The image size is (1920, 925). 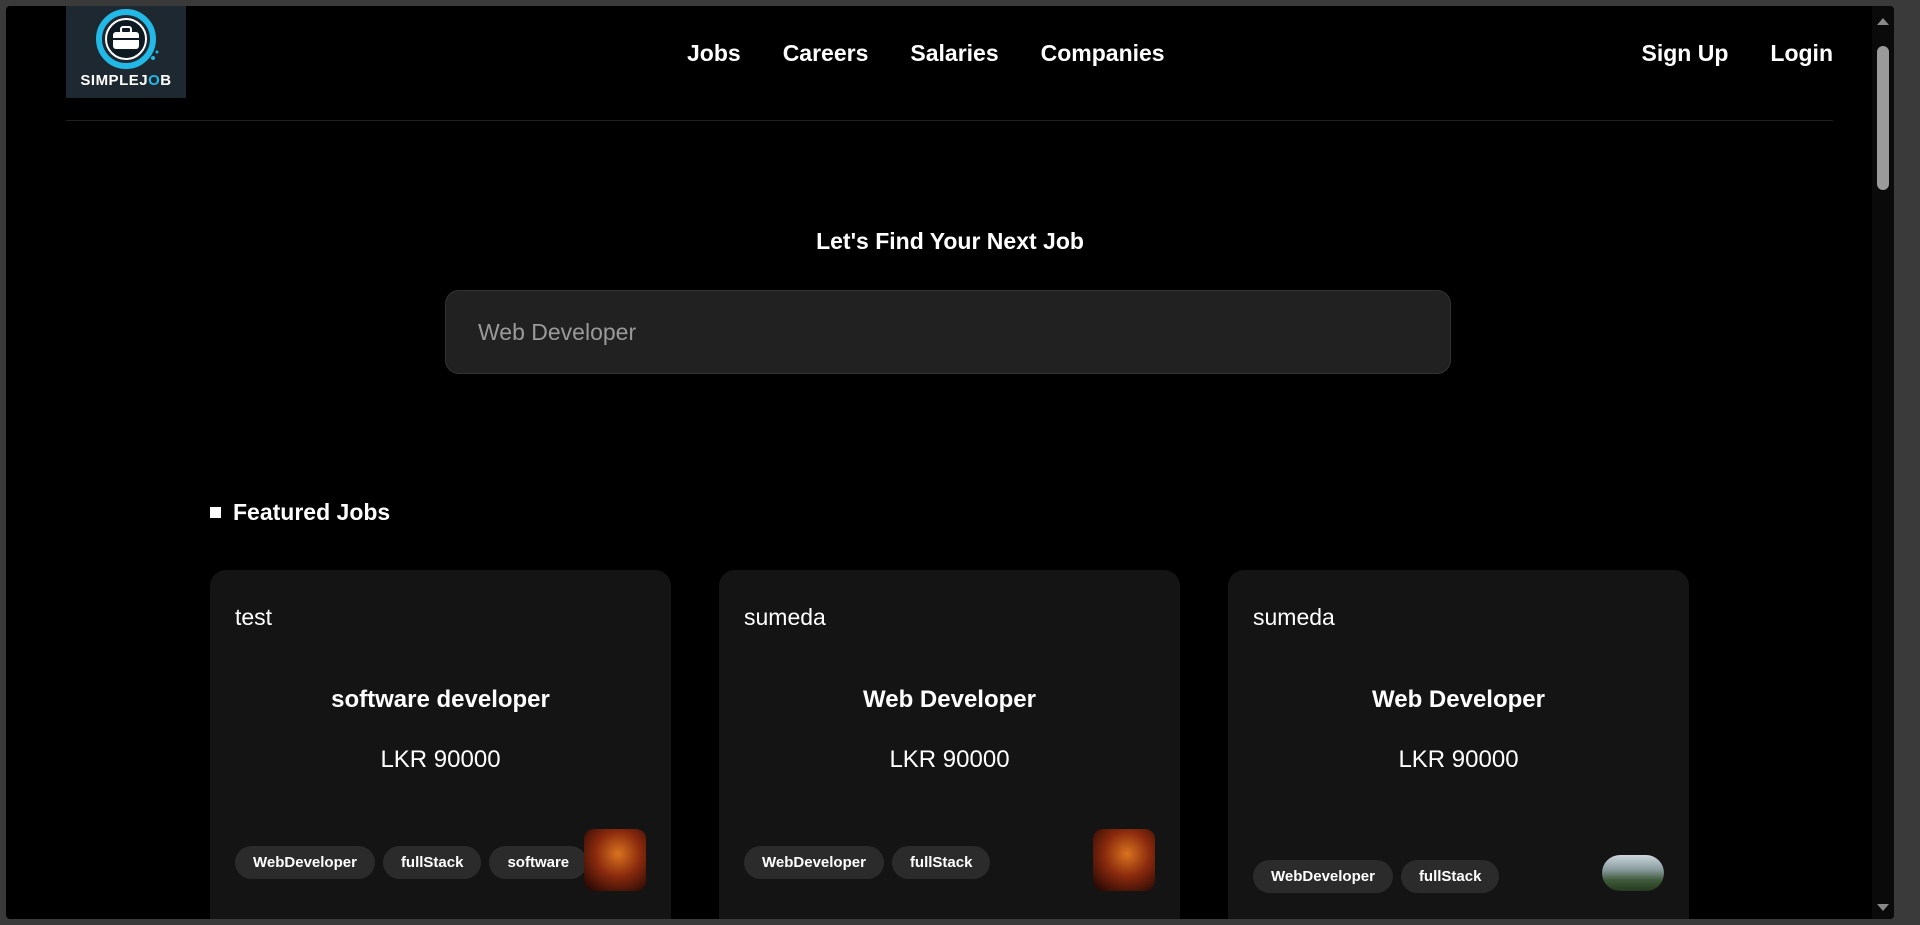 What do you see at coordinates (127, 39) in the screenshot?
I see `briefcase-logo-icon` at bounding box center [127, 39].